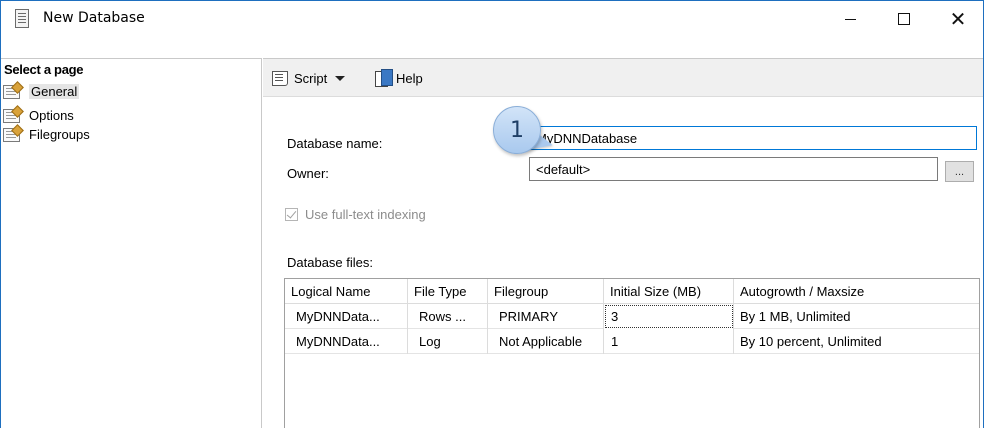 The width and height of the screenshot is (984, 428). I want to click on filegroup-cell: Not Applicable, so click(546, 341).